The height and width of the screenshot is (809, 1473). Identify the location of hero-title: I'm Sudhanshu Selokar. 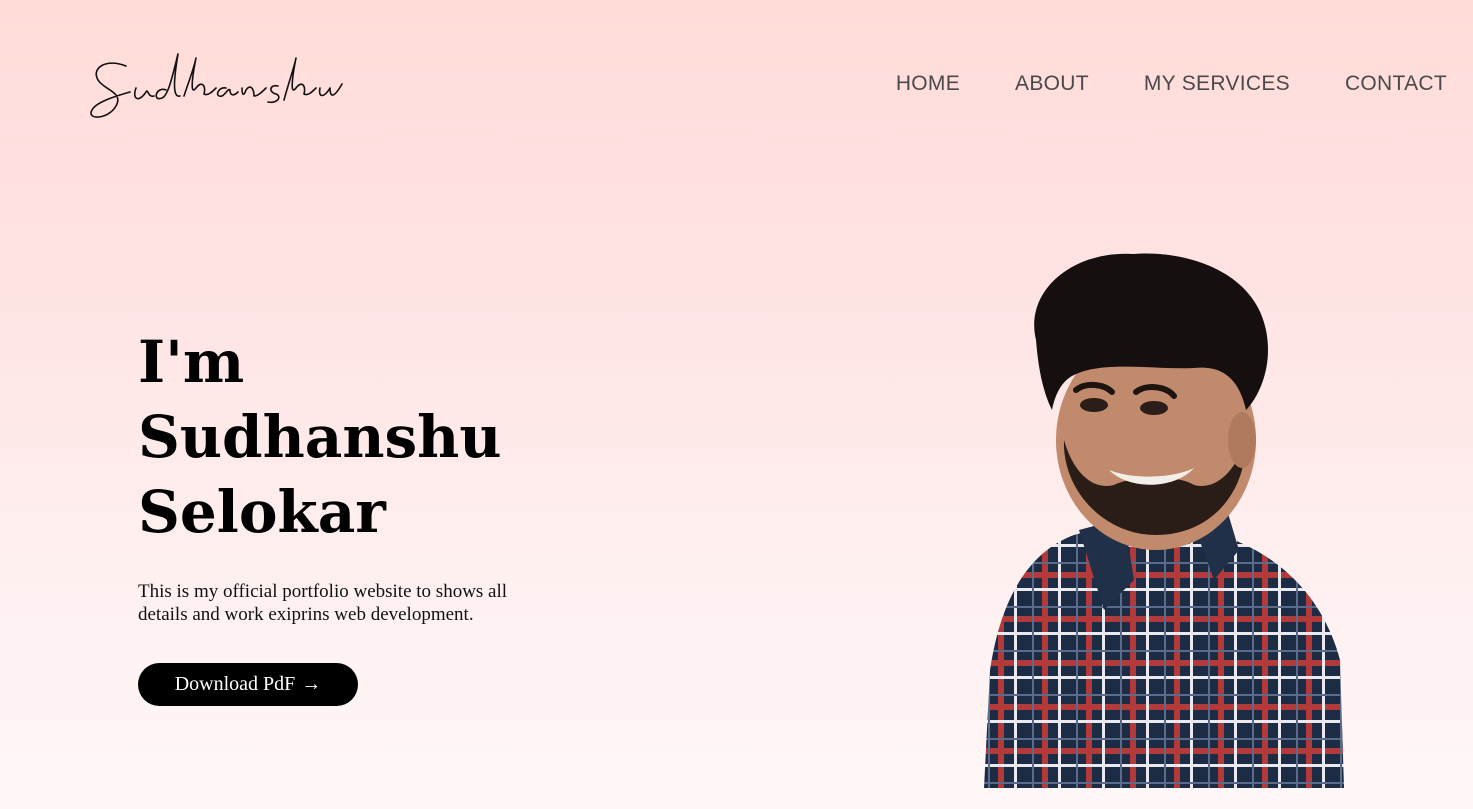
(320, 437).